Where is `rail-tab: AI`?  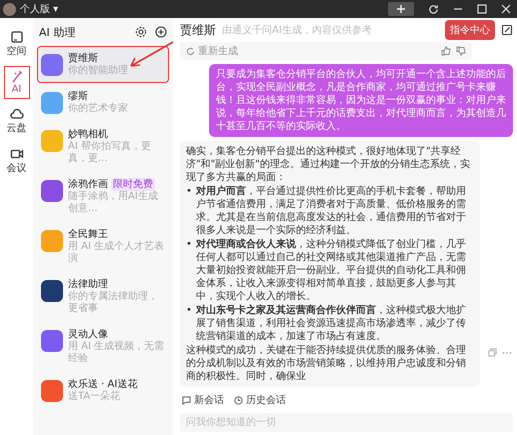 rail-tab: AI is located at coordinates (17, 82).